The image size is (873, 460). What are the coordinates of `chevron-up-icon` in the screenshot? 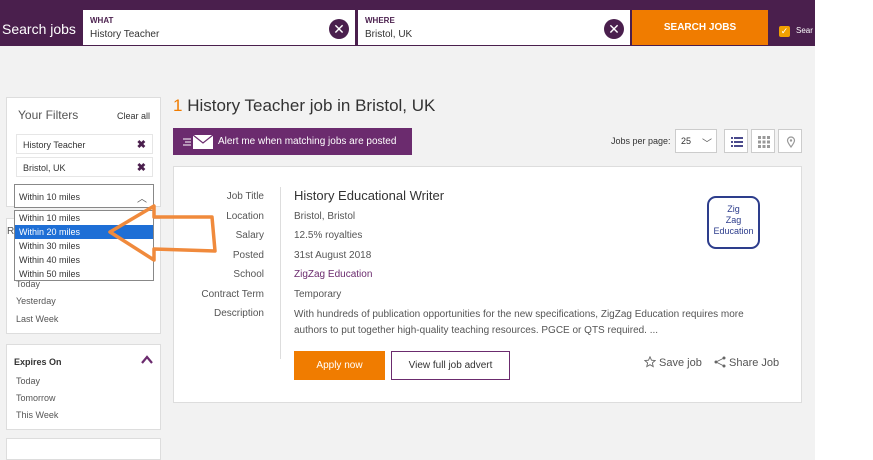 It's located at (147, 360).